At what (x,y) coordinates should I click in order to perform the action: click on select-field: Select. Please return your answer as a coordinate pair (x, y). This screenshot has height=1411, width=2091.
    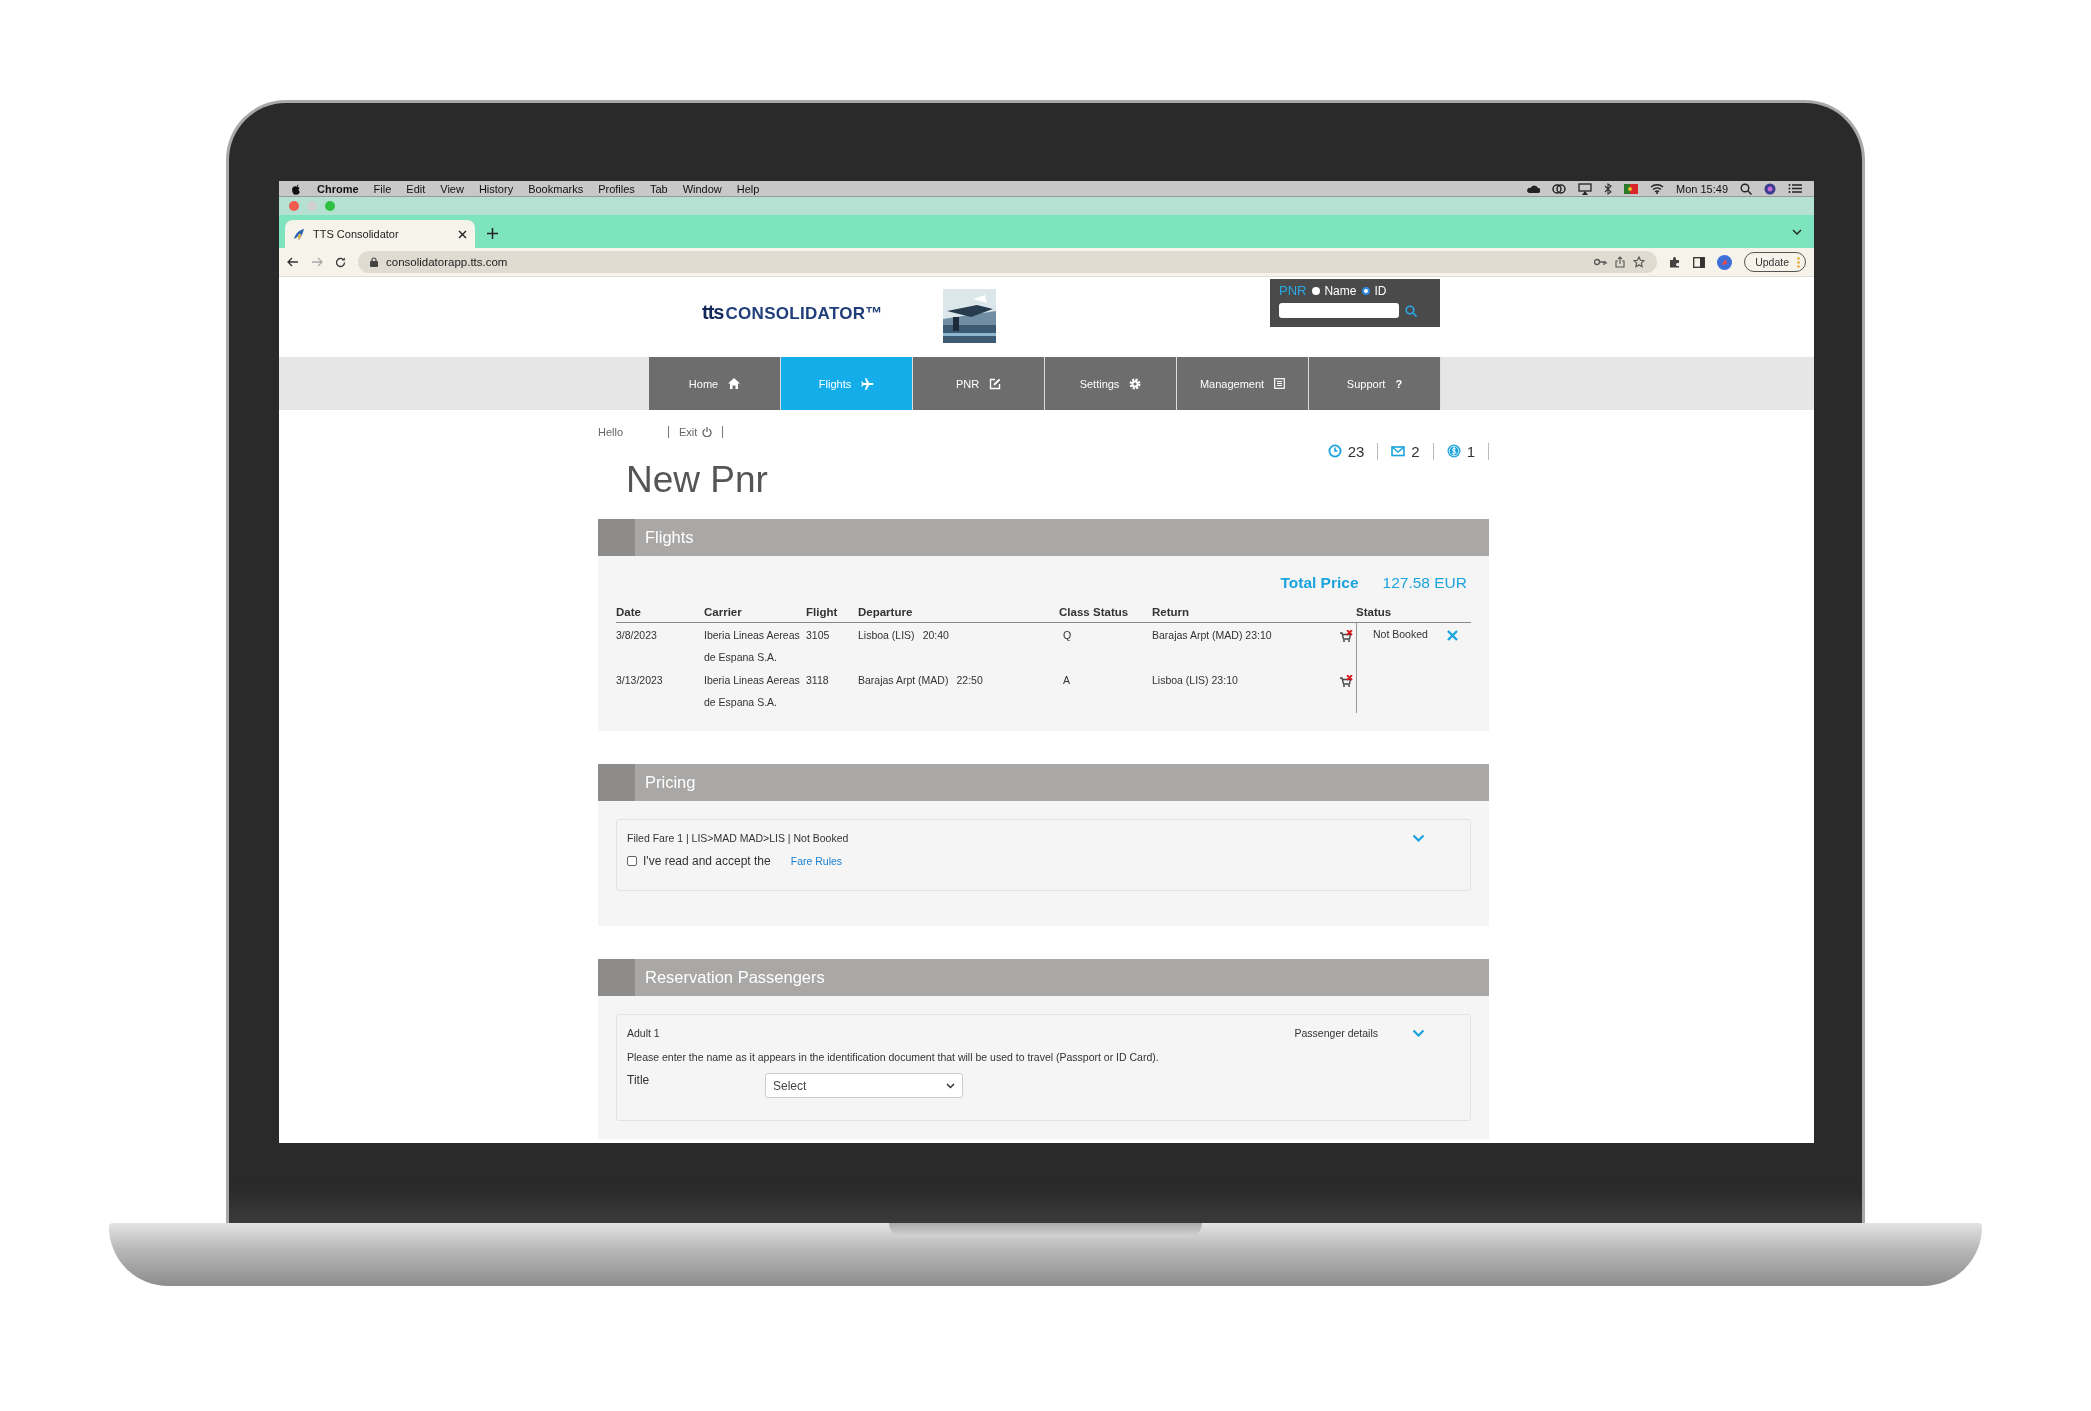
    Looking at the image, I should click on (864, 1085).